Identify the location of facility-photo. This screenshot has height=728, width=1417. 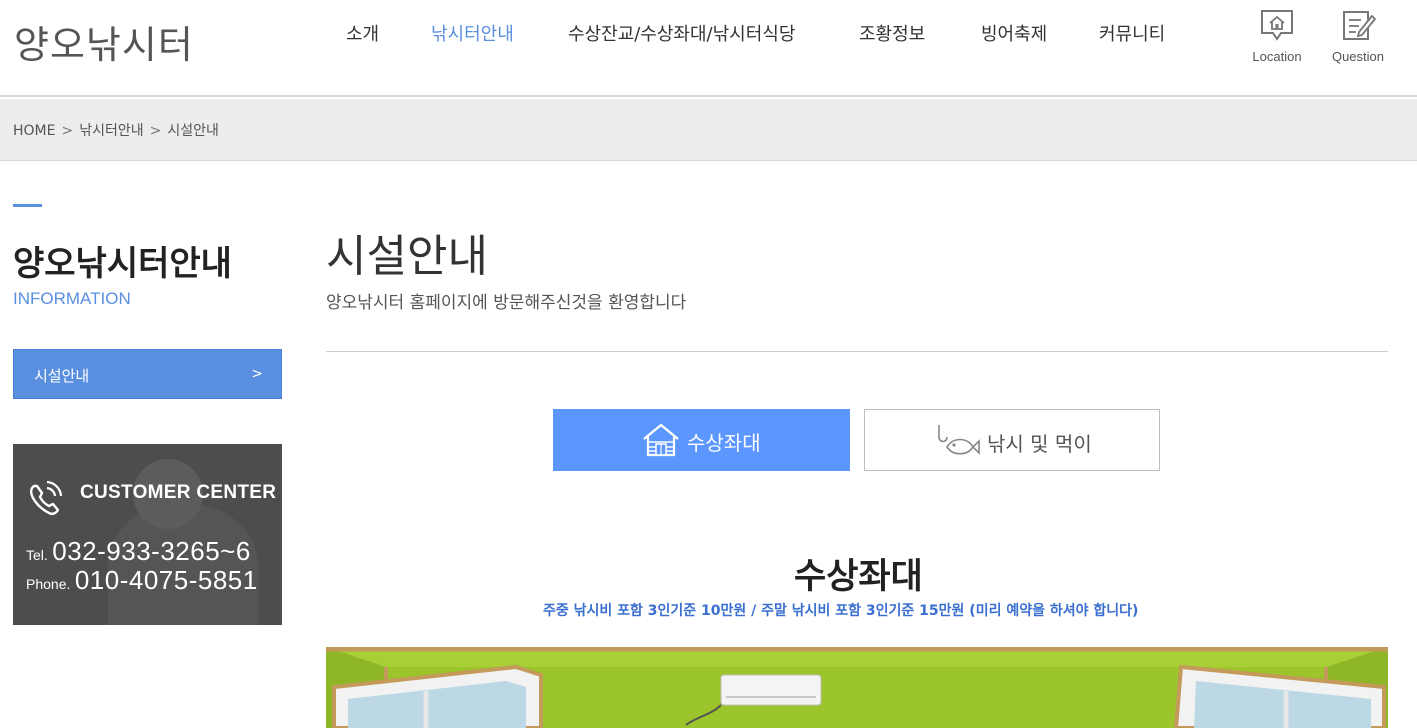
(857, 687).